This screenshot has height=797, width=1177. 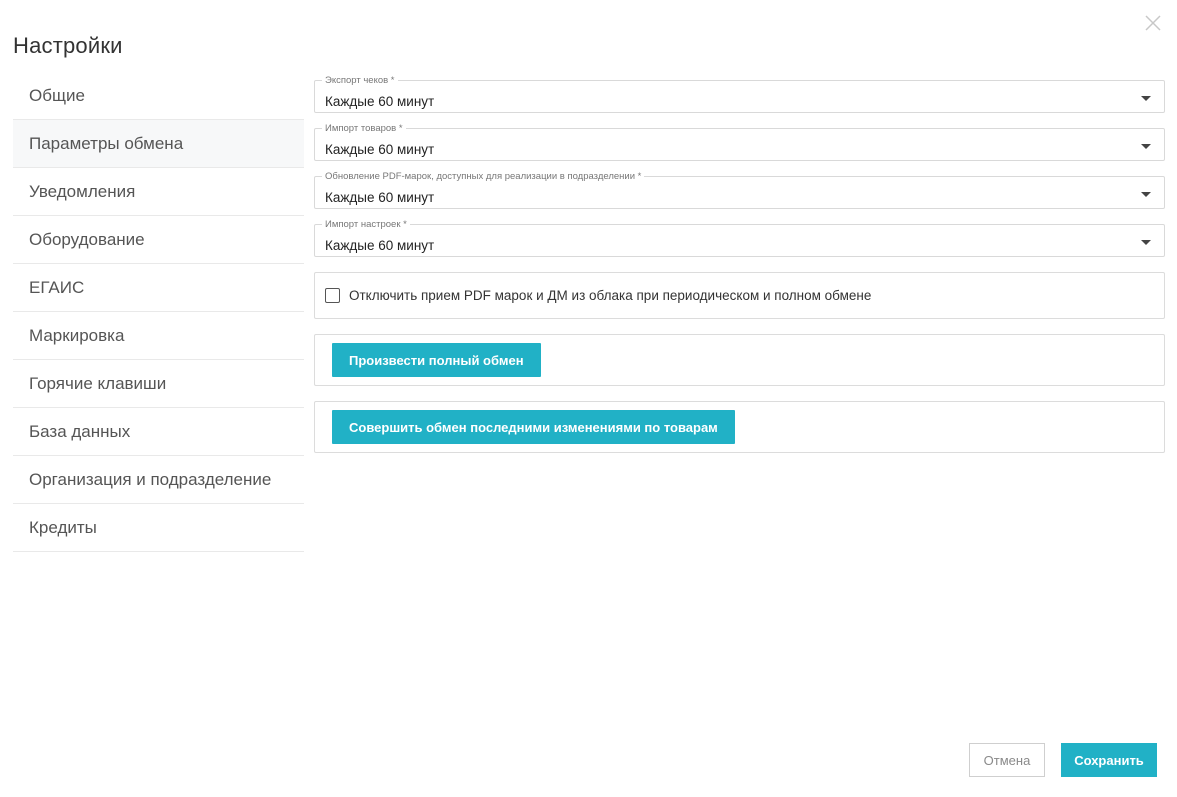 What do you see at coordinates (364, 129) in the screenshot?
I see `goods-import-label: Импорт товаров *` at bounding box center [364, 129].